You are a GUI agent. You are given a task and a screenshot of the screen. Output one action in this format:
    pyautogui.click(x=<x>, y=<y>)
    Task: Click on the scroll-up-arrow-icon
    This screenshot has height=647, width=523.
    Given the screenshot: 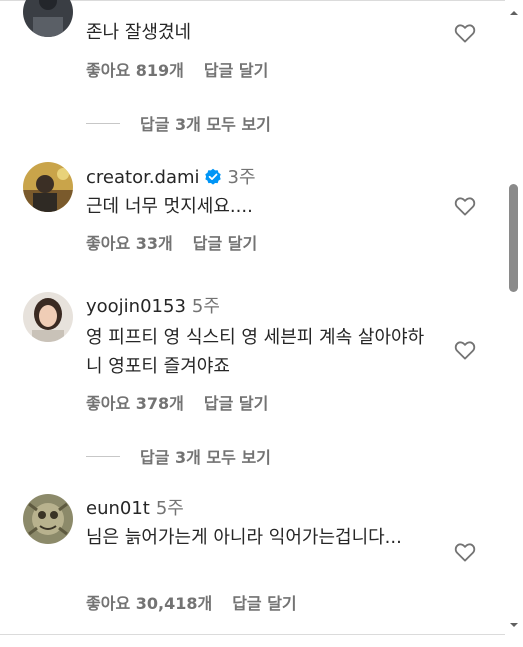 What is the action you would take?
    pyautogui.click(x=514, y=9)
    